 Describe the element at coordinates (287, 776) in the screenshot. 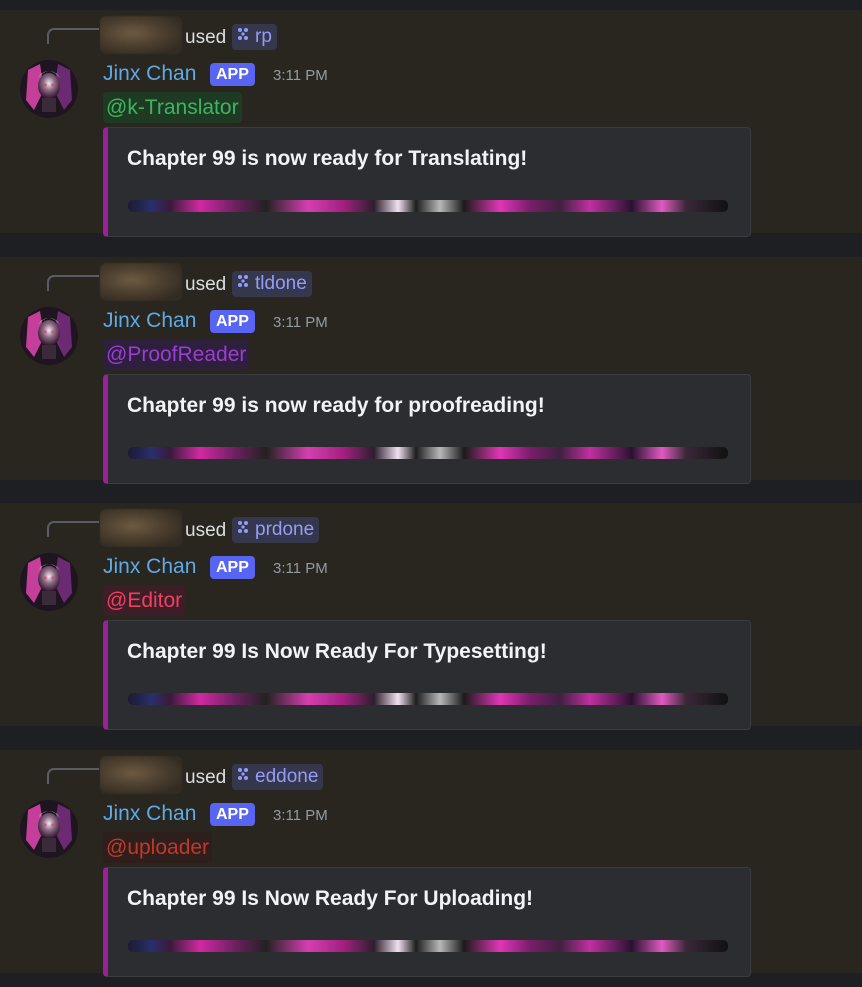

I see `command-name: eddone` at that location.